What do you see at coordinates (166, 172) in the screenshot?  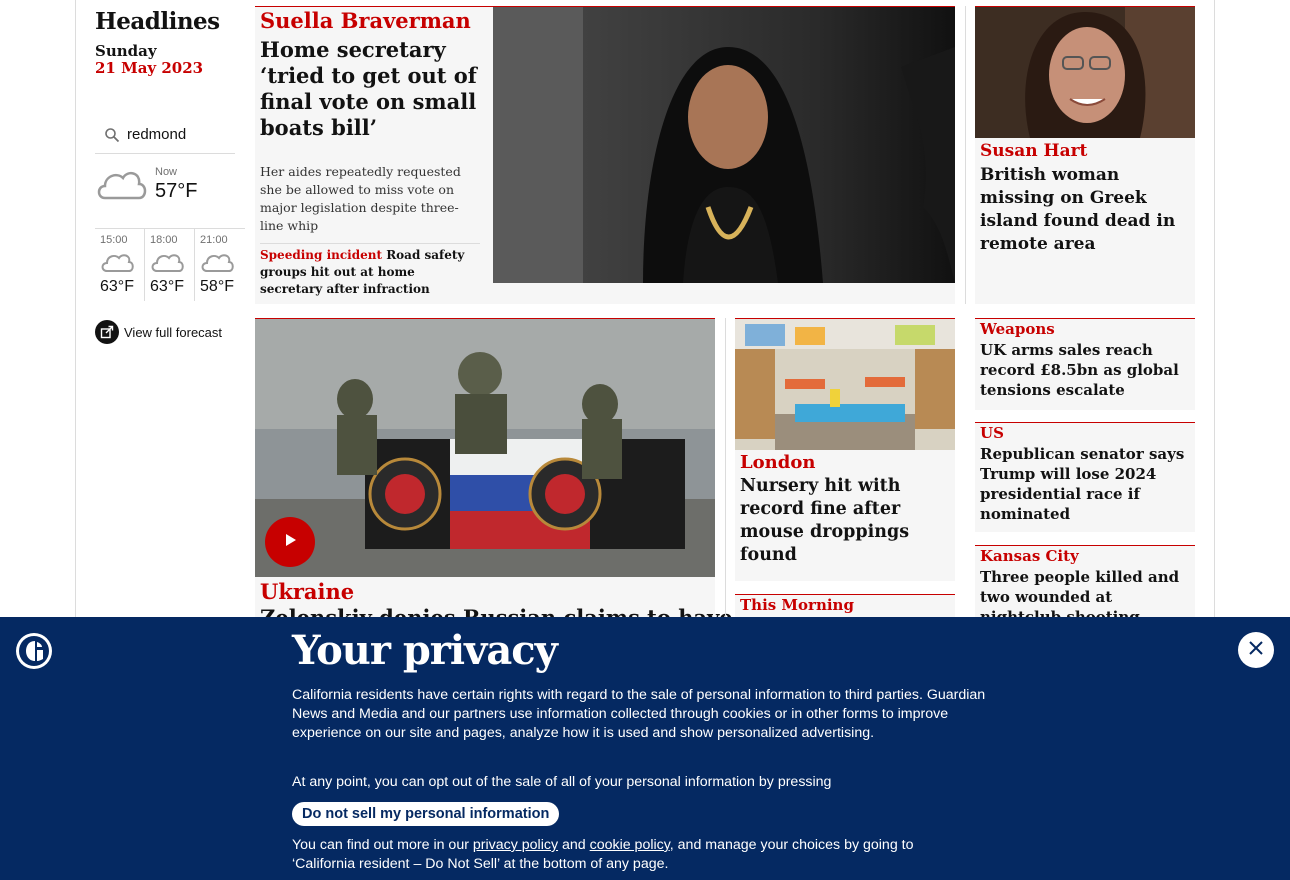 I see `now-label: Now` at bounding box center [166, 172].